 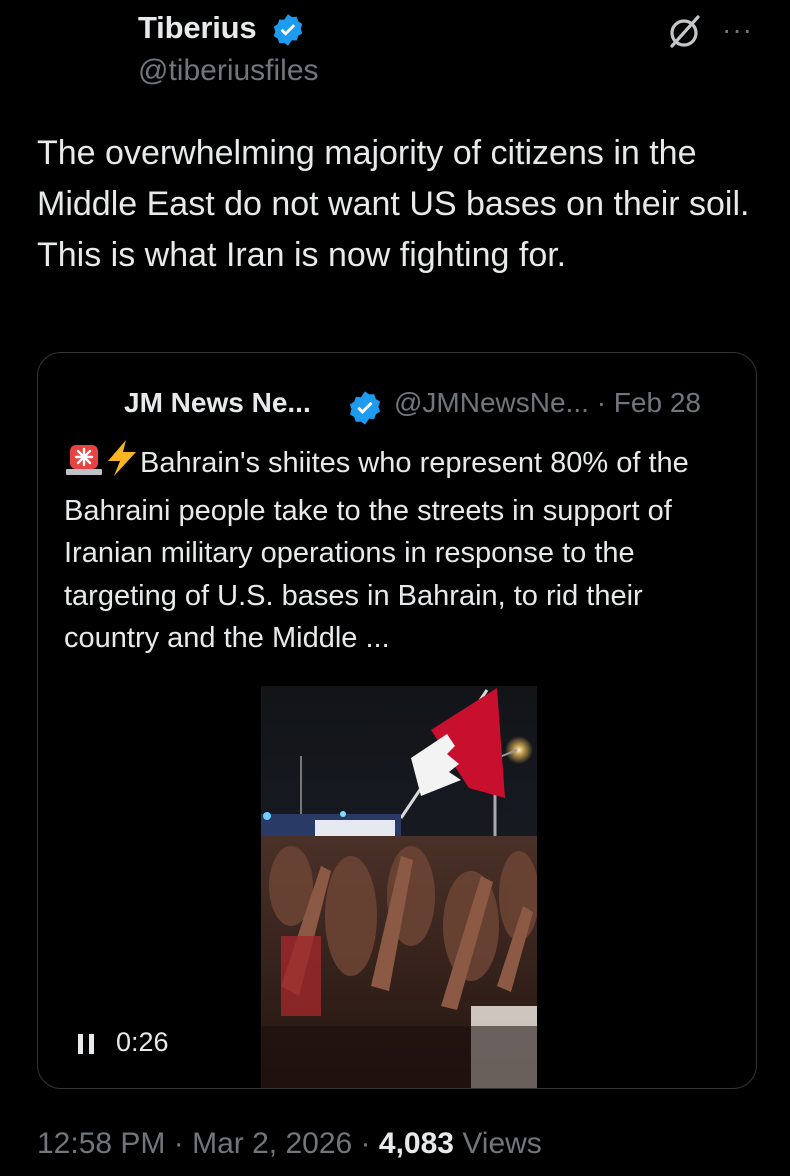 I want to click on views-count: 4,083, so click(x=416, y=1143).